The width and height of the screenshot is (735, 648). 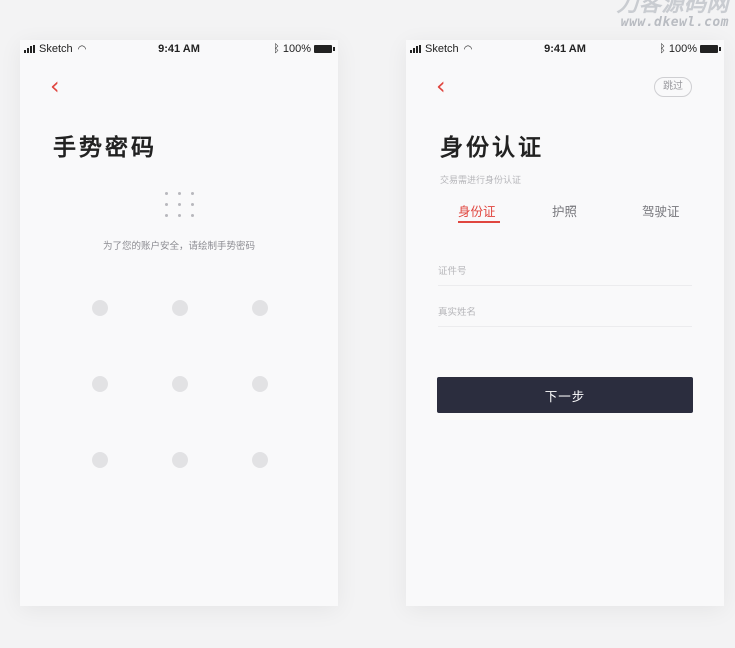 I want to click on page-subtitle: 交易需进行身份认证, so click(x=481, y=181).